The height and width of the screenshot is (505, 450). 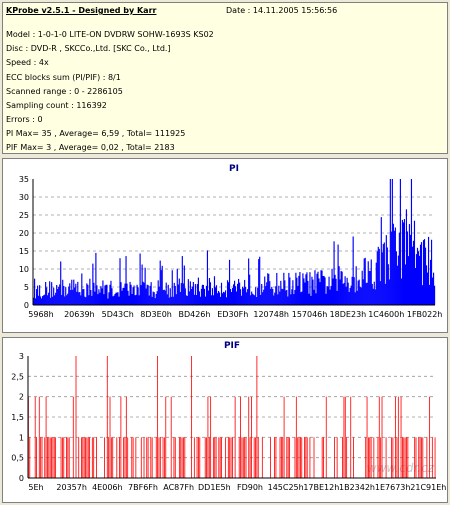 What do you see at coordinates (232, 314) in the screenshot?
I see `x-tick-label: ED30Fh` at bounding box center [232, 314].